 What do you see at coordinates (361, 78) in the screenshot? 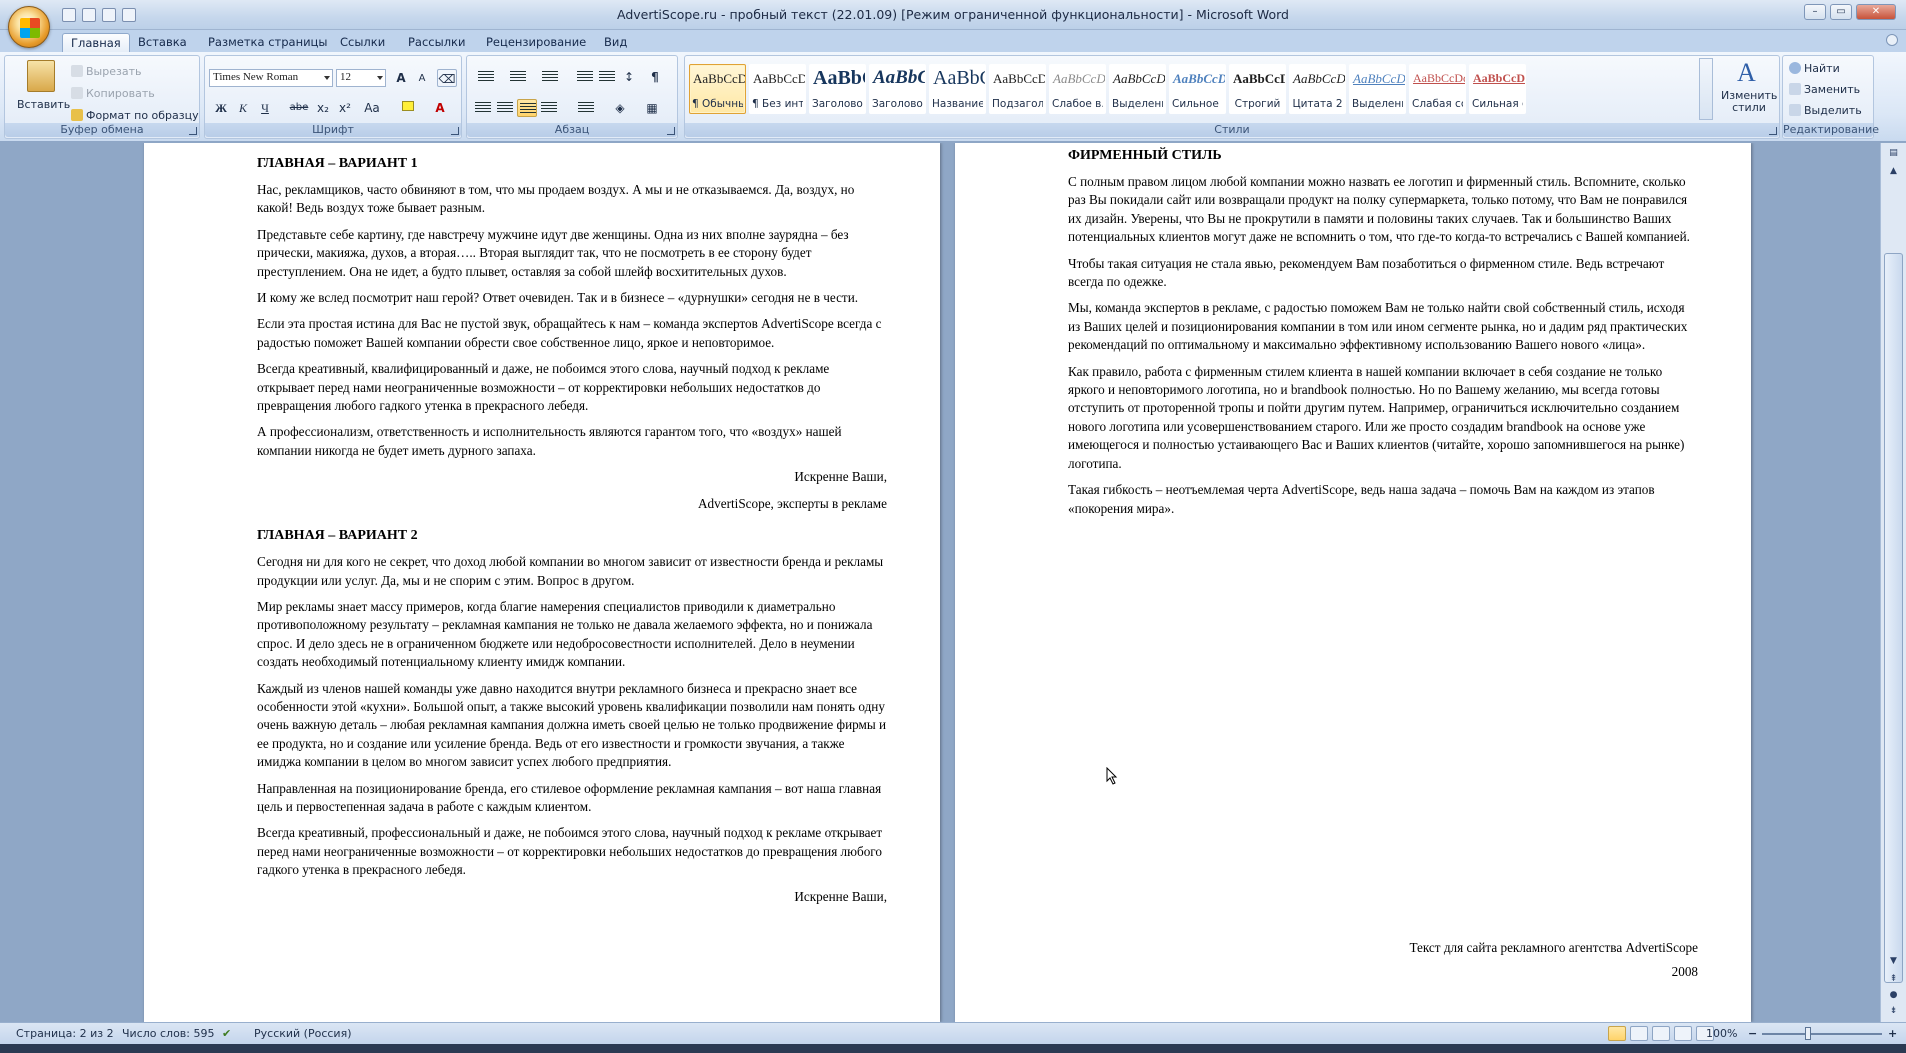
I see `font-size-combo: 12` at bounding box center [361, 78].